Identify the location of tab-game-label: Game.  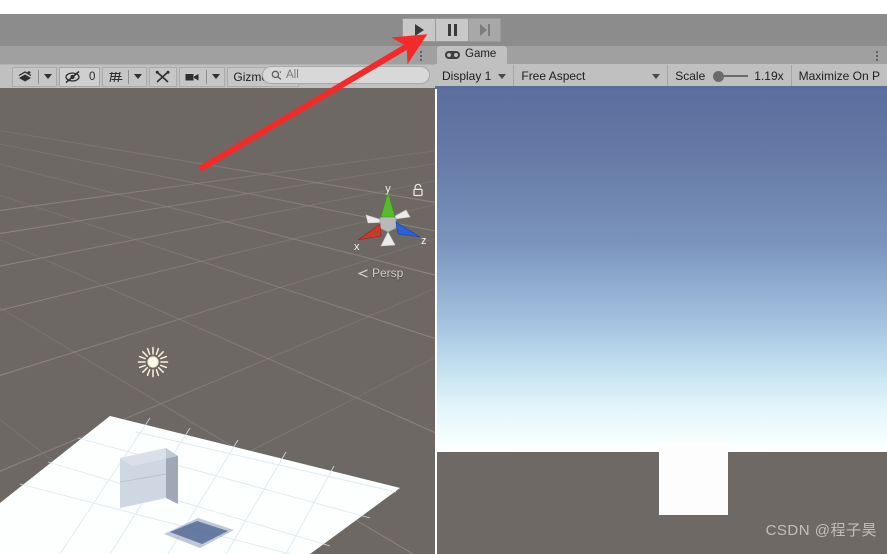
(481, 54).